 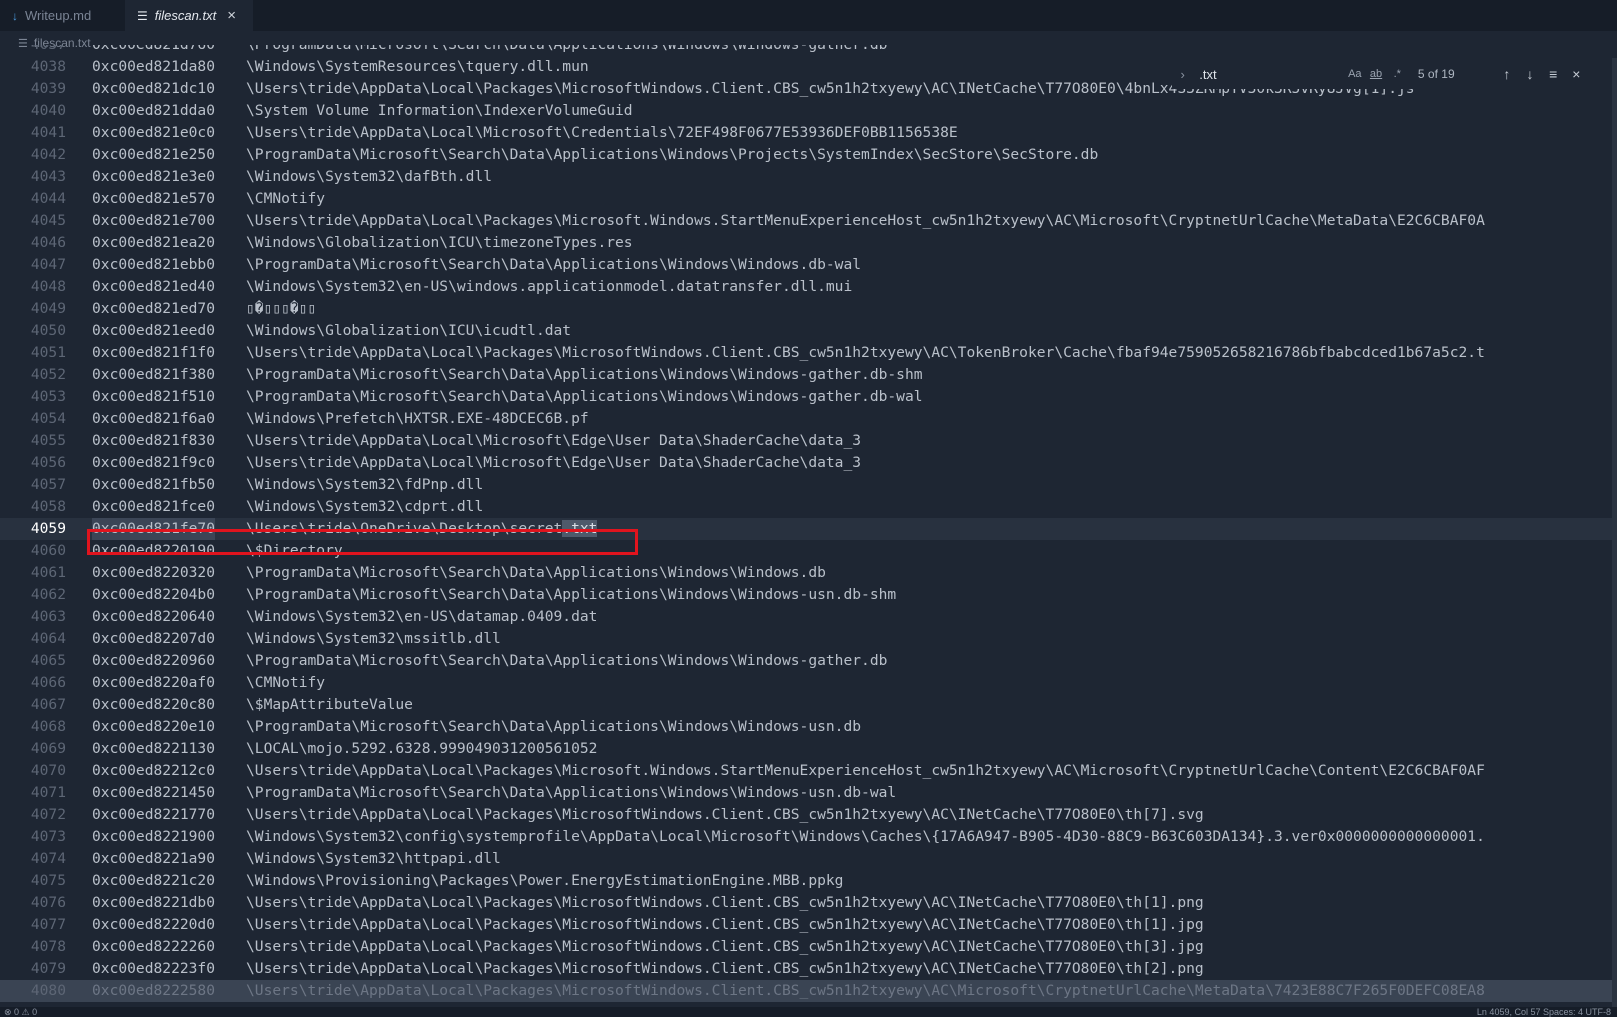 I want to click on vertical-scrollbar, so click(x=1614, y=533).